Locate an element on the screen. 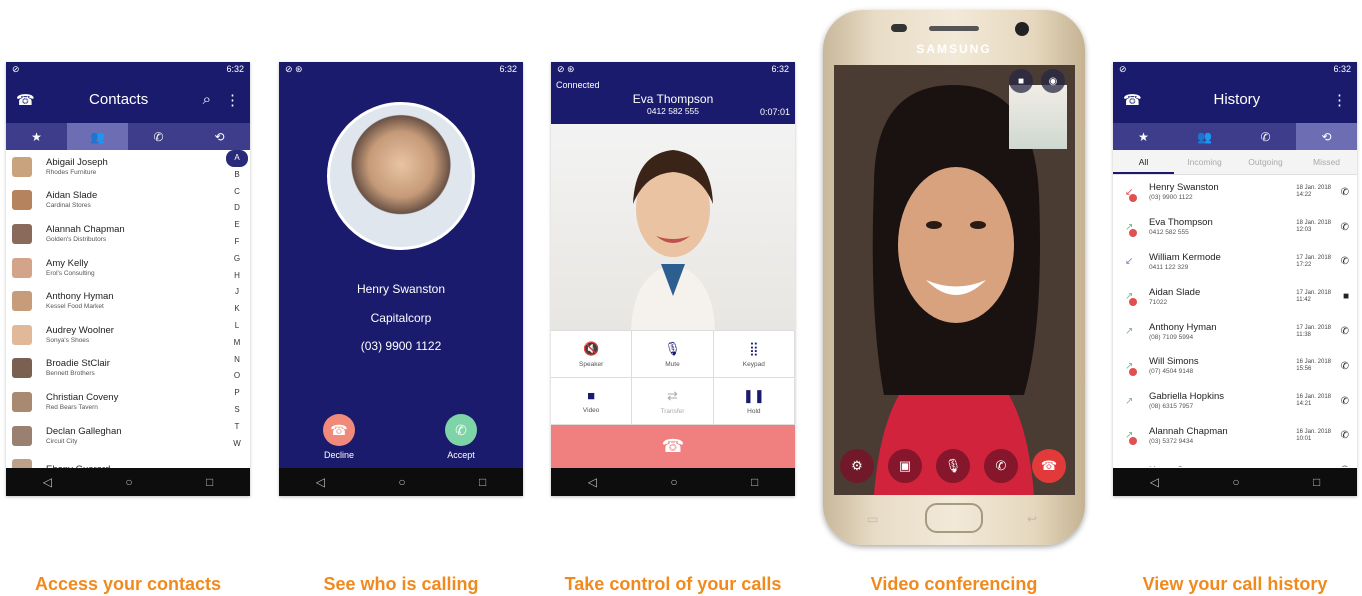 The height and width of the screenshot is (596, 1362). alphabet-letter: K is located at coordinates (237, 309).